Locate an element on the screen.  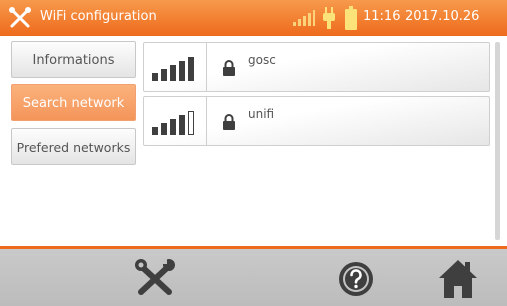
help-icon is located at coordinates (356, 279).